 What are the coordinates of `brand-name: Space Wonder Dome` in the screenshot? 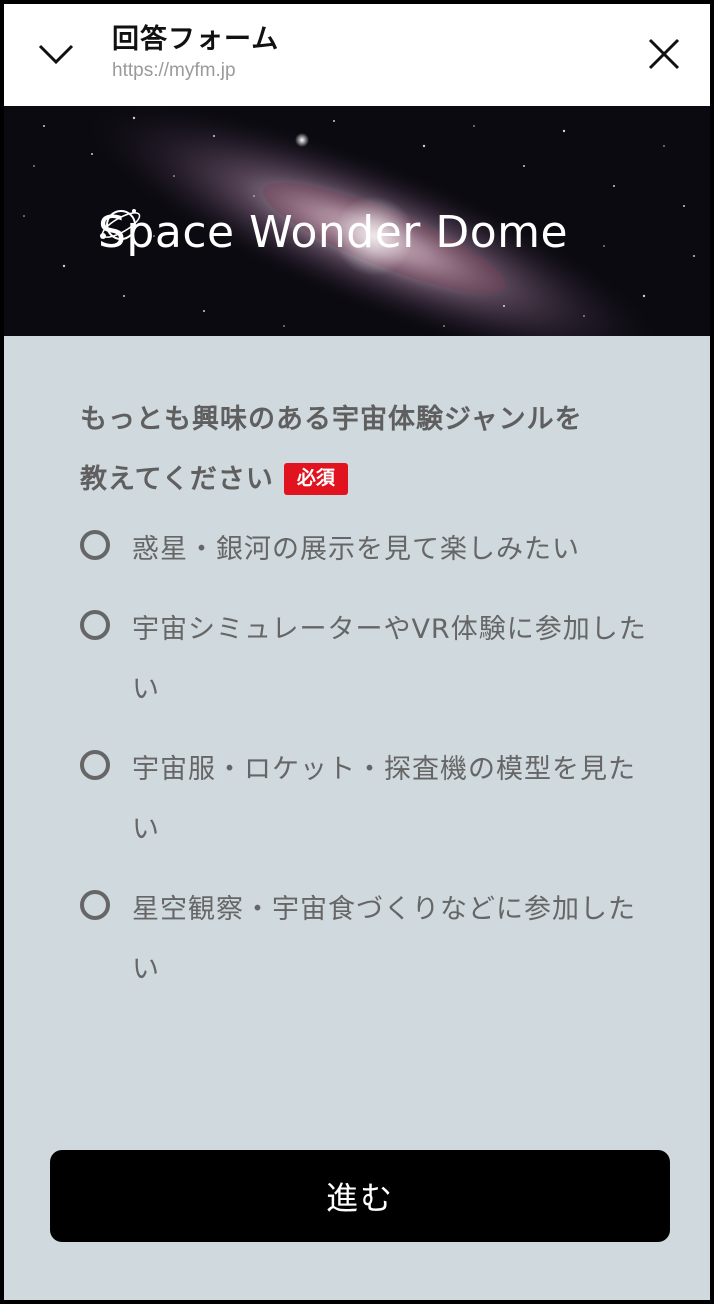 It's located at (333, 232).